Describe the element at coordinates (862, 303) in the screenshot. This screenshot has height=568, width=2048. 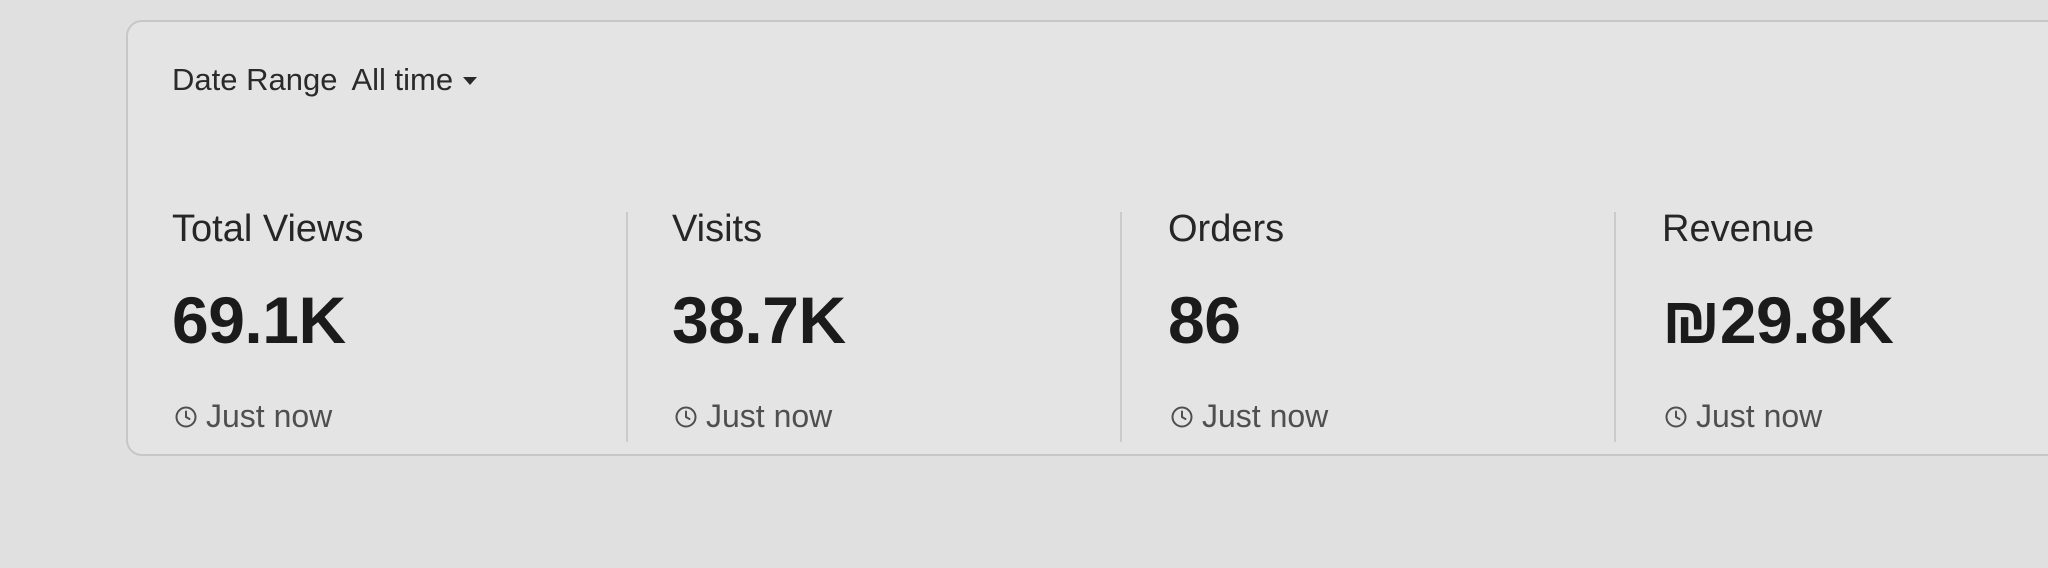
I see `stat-visits: Visits 38.7K Just now` at that location.